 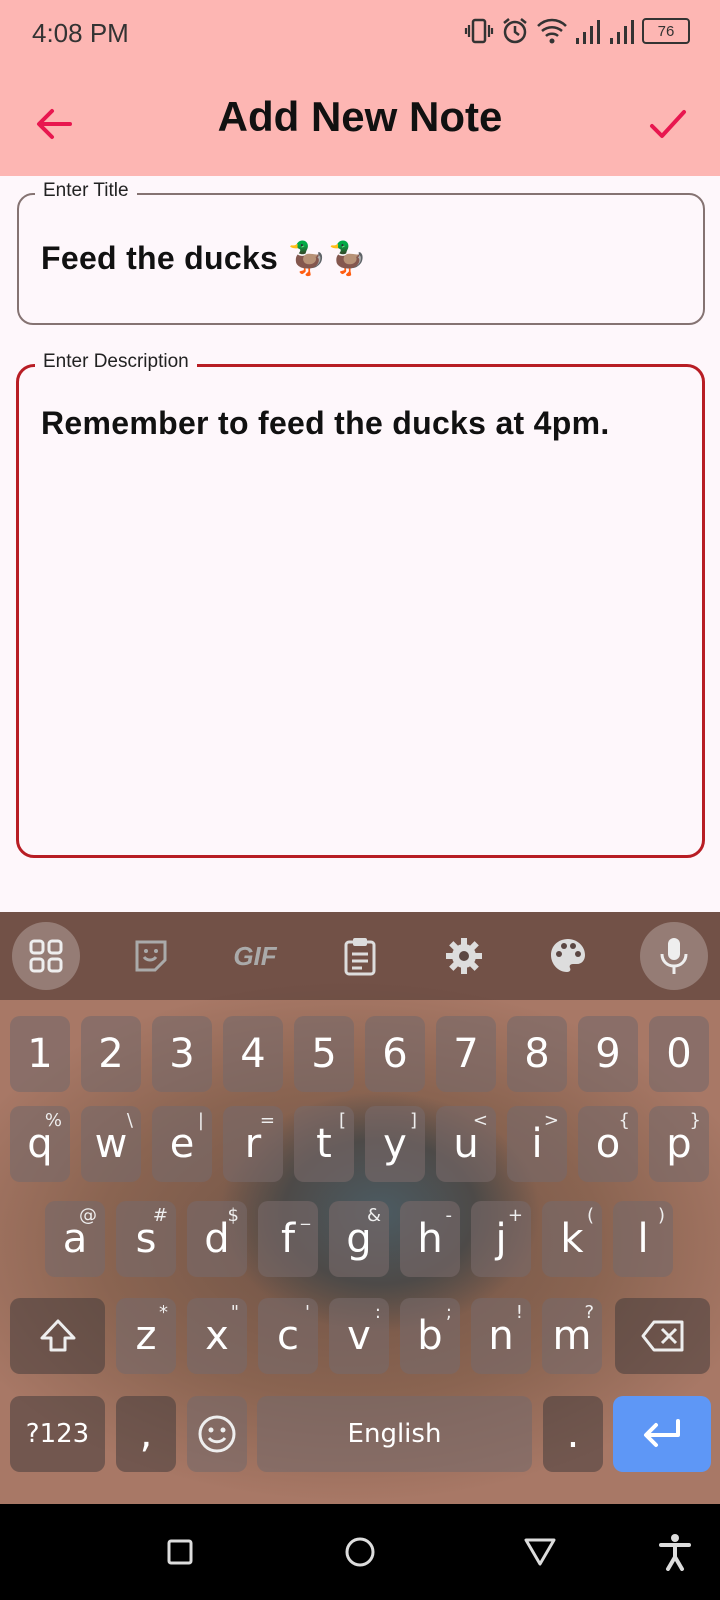 What do you see at coordinates (233, 1215) in the screenshot?
I see `key-d-alt-label: $` at bounding box center [233, 1215].